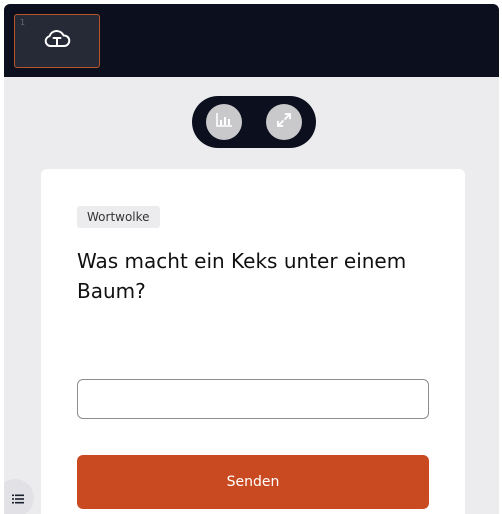 Image resolution: width=502 pixels, height=514 pixels. Describe the element at coordinates (242, 276) in the screenshot. I see `question-text: Was macht ein Keks unter einem Baum?` at that location.